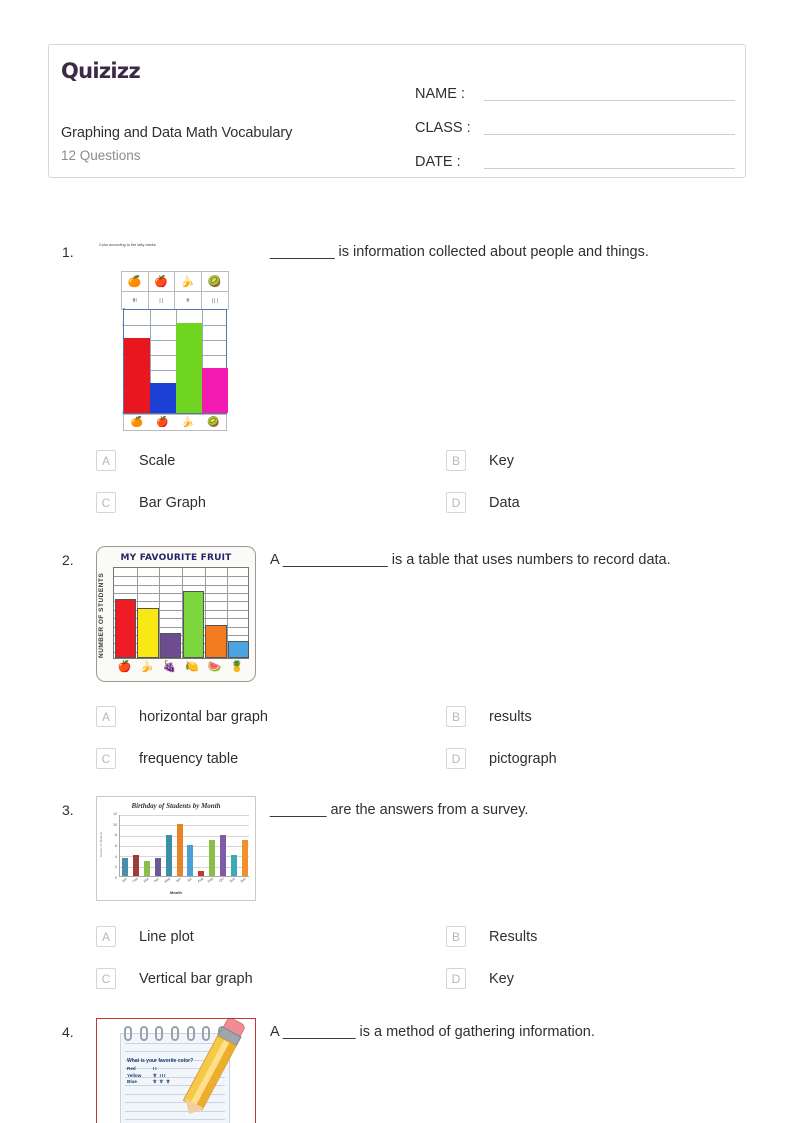  Describe the element at coordinates (115, 824) in the screenshot. I see `ytick: 10` at that location.